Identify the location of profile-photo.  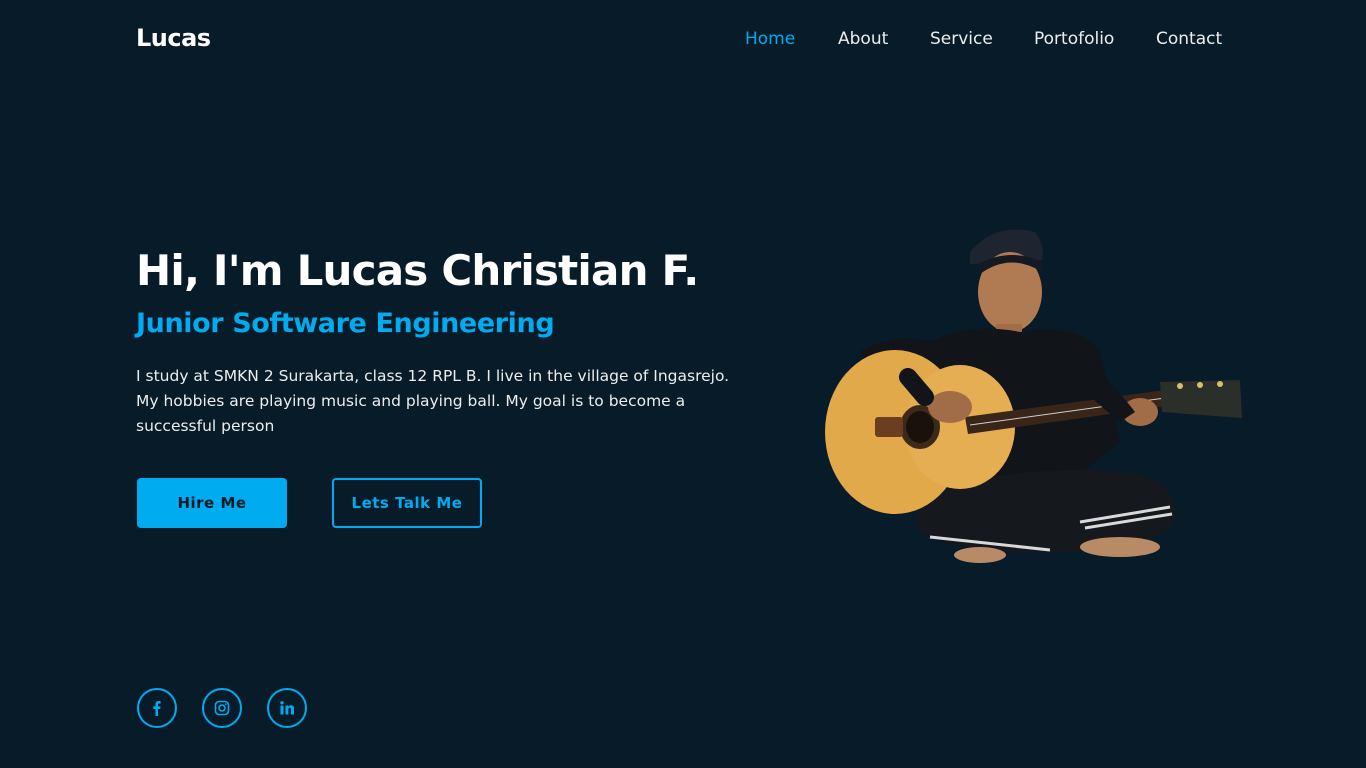
(1032, 394).